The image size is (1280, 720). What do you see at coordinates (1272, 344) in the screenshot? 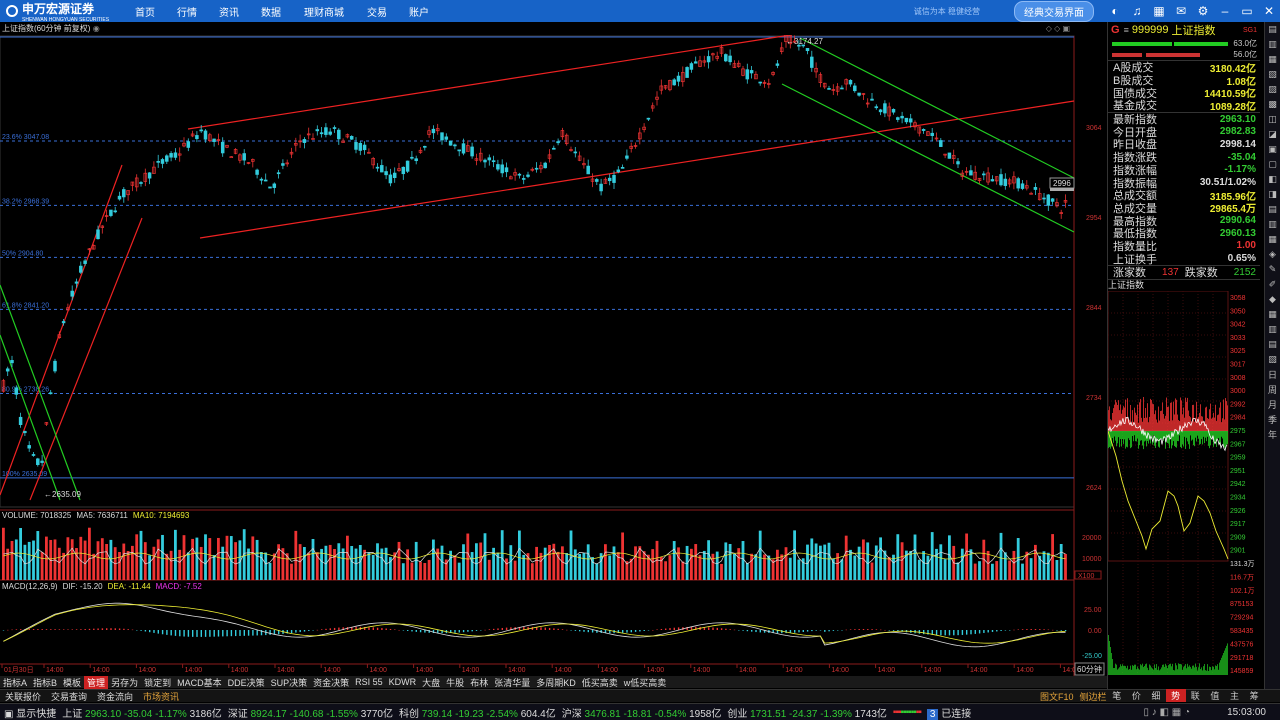
I see `toolbar-icon-21: ▤` at bounding box center [1272, 344].